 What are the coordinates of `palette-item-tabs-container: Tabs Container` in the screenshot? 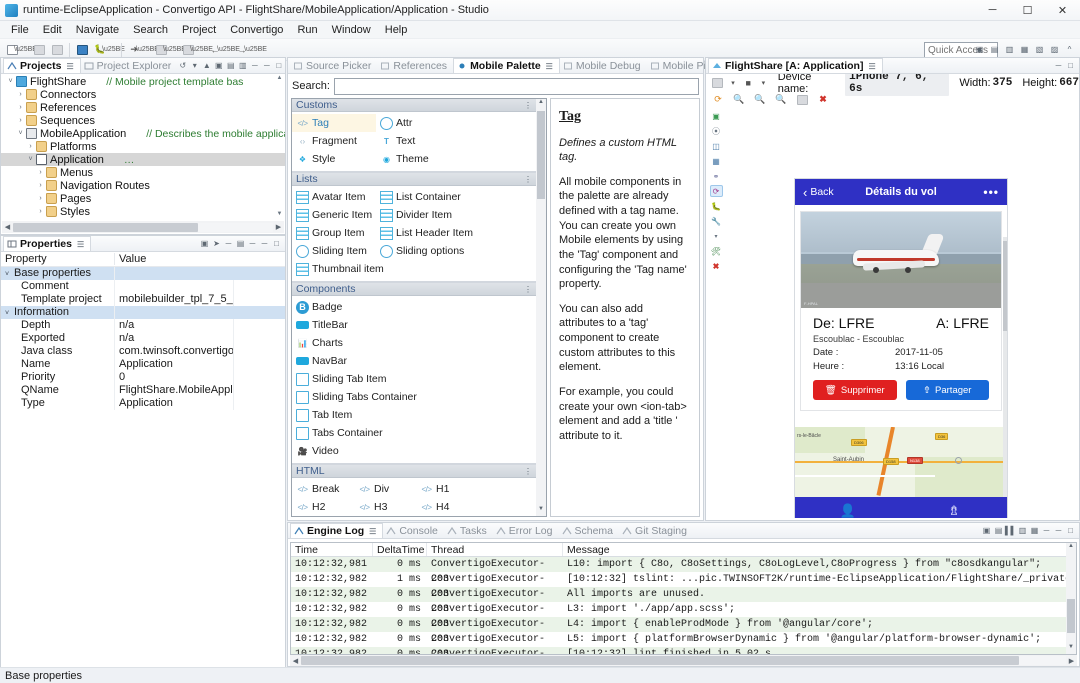 It's located at (355, 433).